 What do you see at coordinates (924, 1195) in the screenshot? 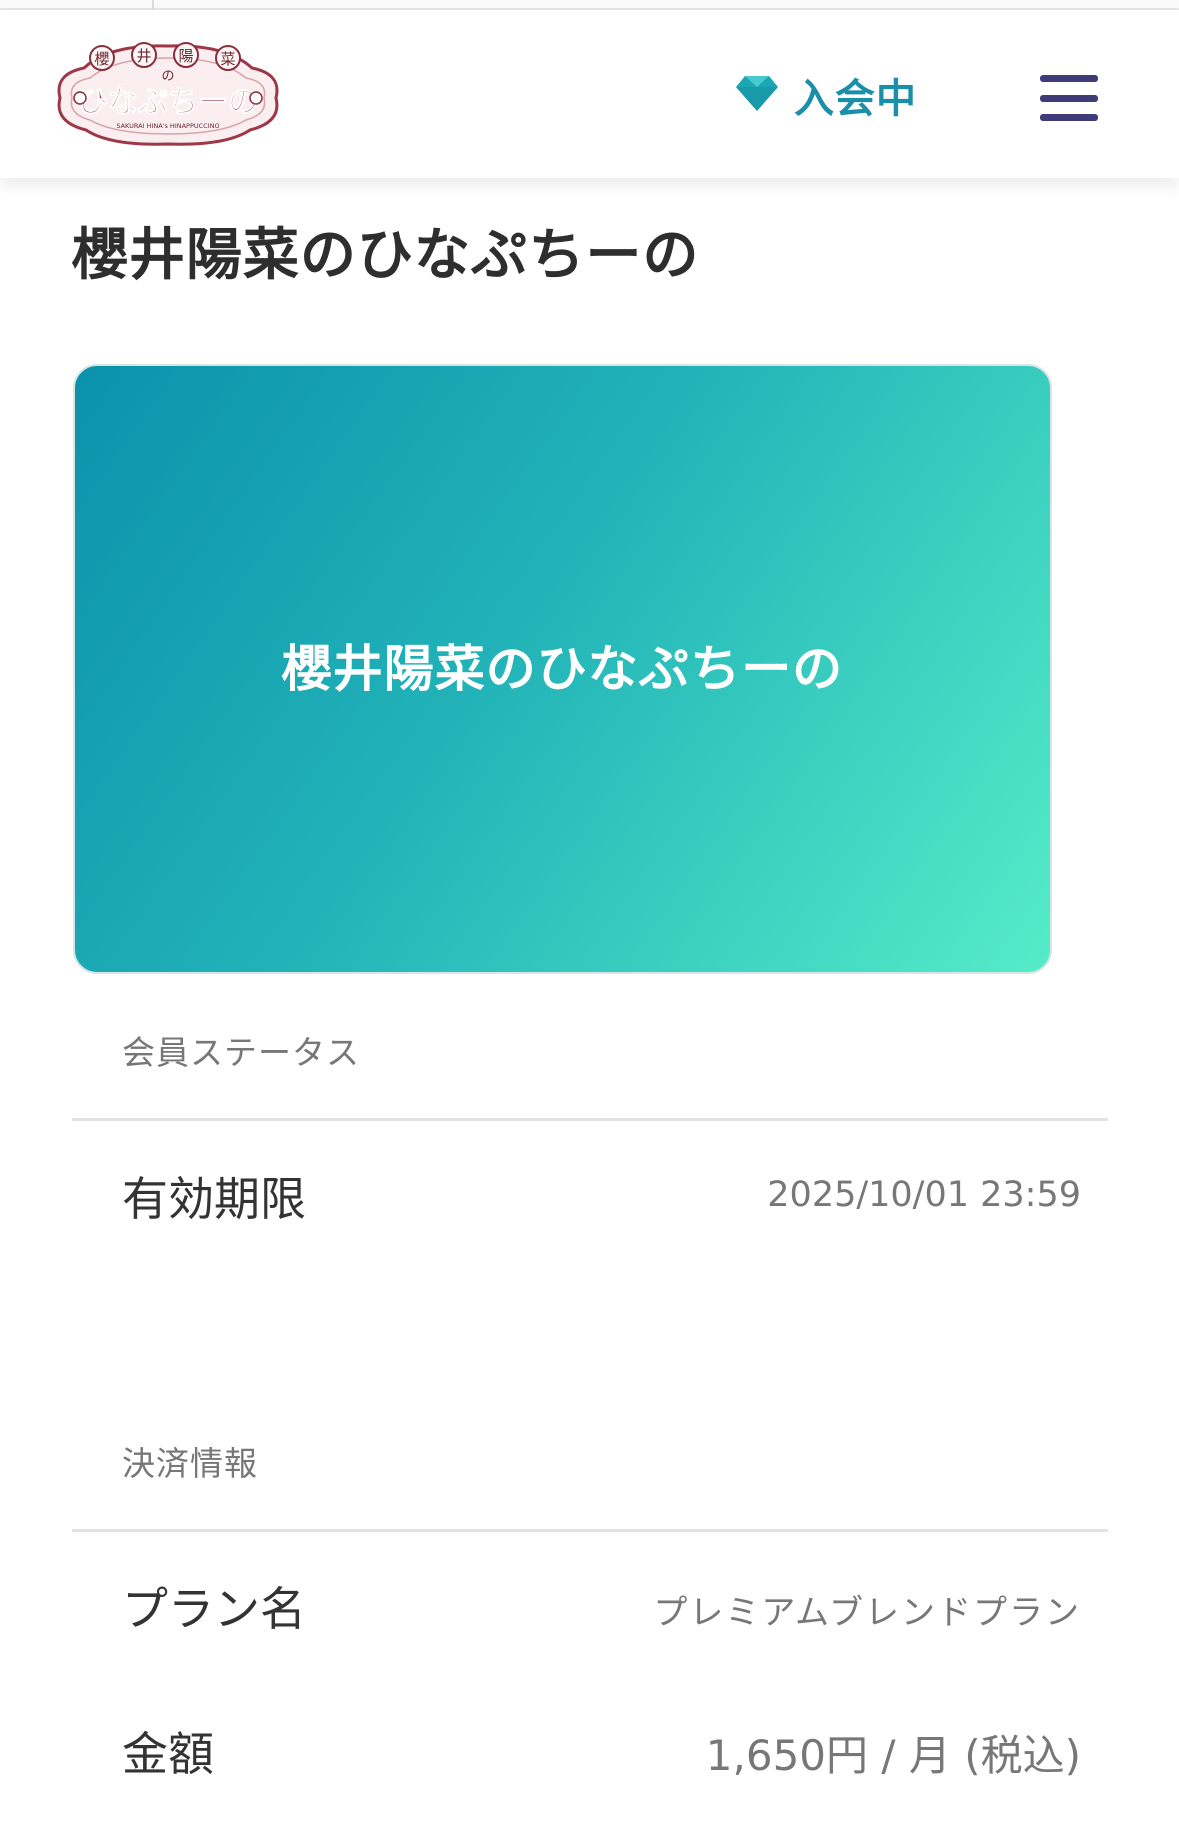
I see `expiry-value: 2025/10/01 23:59` at bounding box center [924, 1195].